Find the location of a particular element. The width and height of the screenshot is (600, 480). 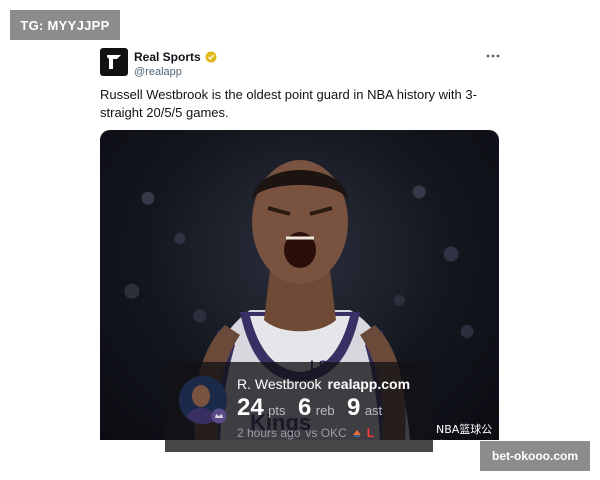

more-options-button is located at coordinates (493, 55).